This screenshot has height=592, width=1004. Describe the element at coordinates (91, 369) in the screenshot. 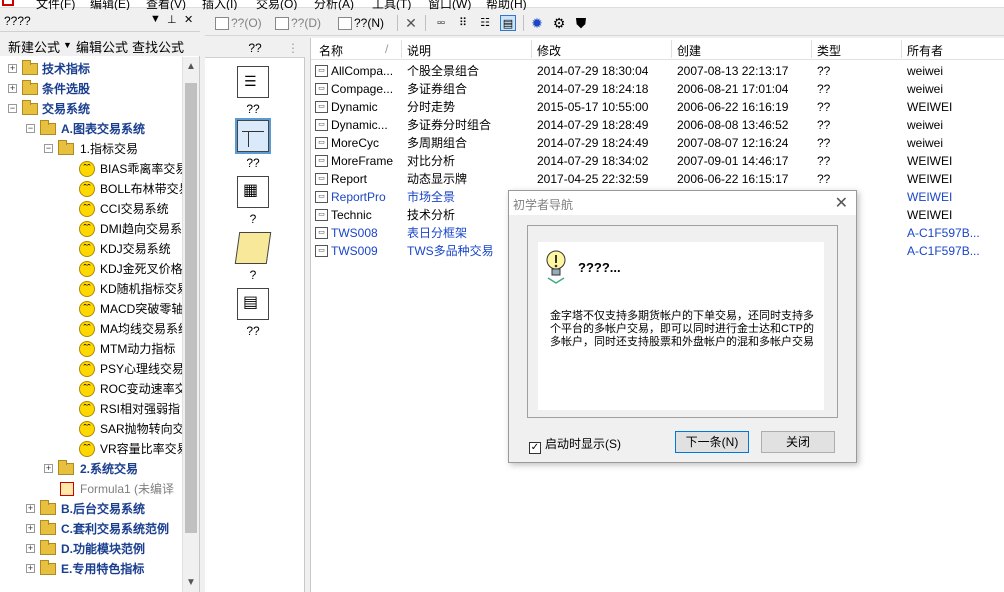

I see `tree-node: ˆˆ PSY心理线交易` at that location.